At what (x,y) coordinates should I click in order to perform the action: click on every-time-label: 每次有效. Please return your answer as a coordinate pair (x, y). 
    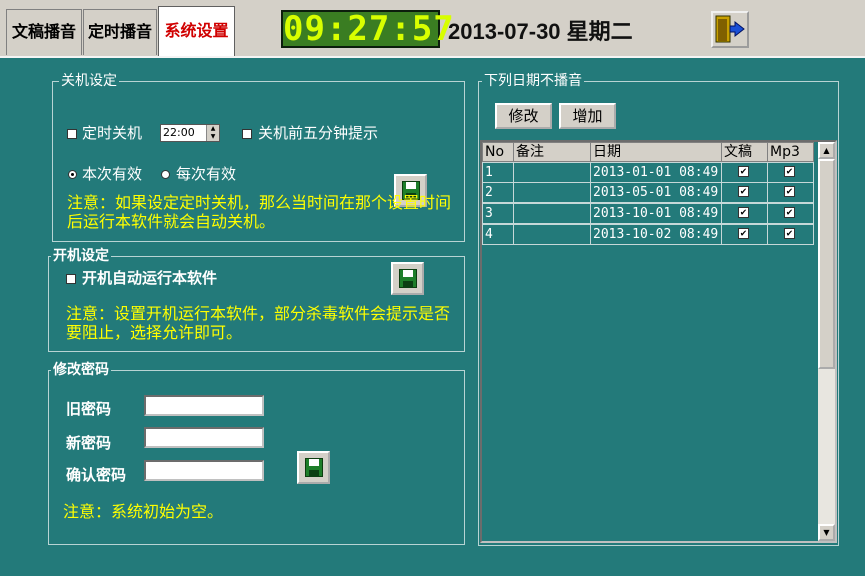
    Looking at the image, I should click on (206, 174).